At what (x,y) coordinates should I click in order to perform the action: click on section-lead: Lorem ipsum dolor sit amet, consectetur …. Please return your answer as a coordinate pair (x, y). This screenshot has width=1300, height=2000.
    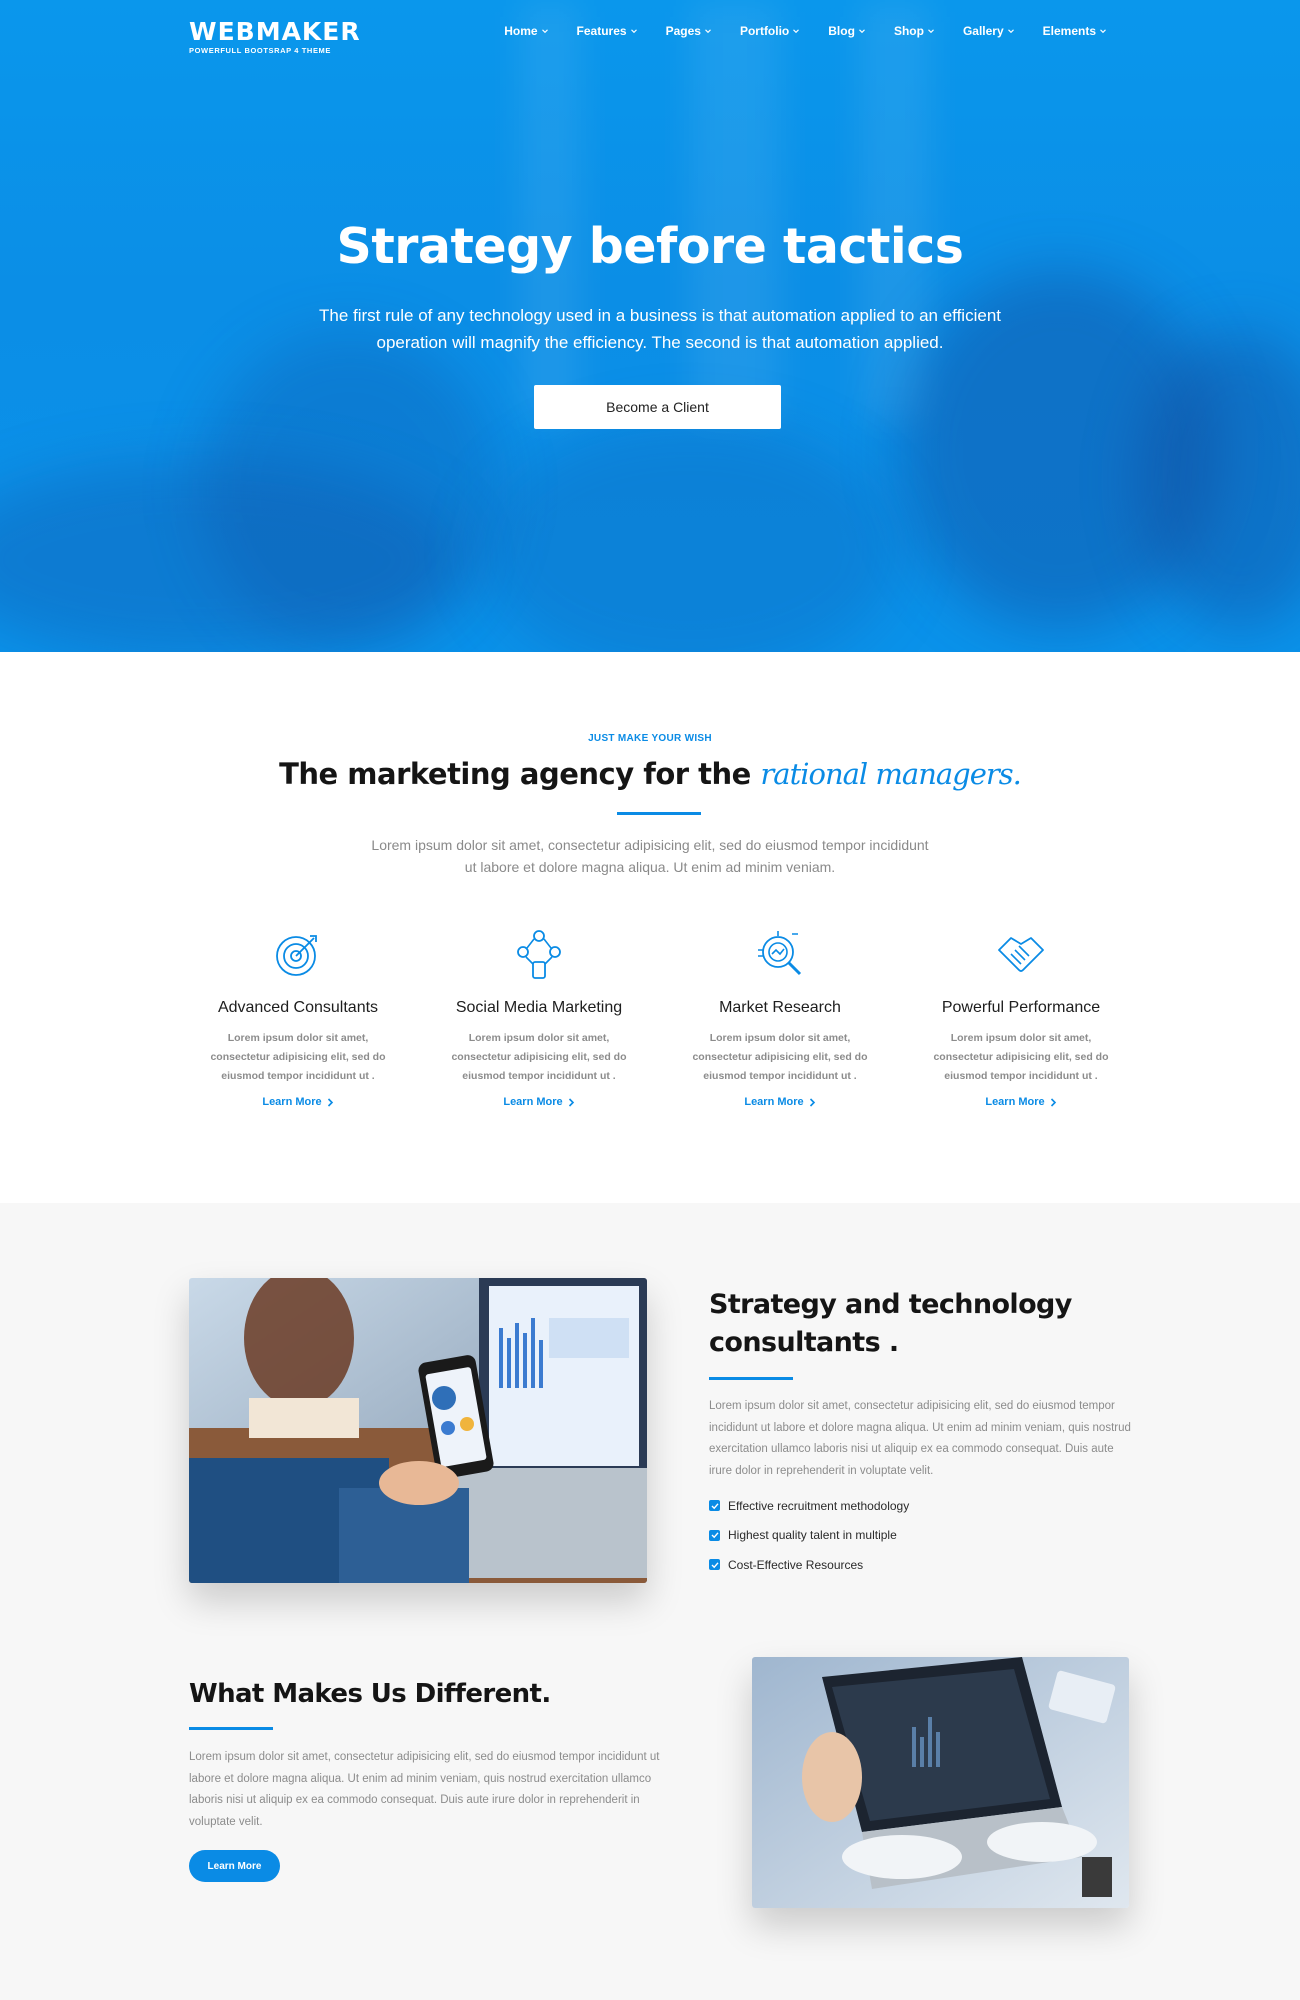
    Looking at the image, I should click on (650, 856).